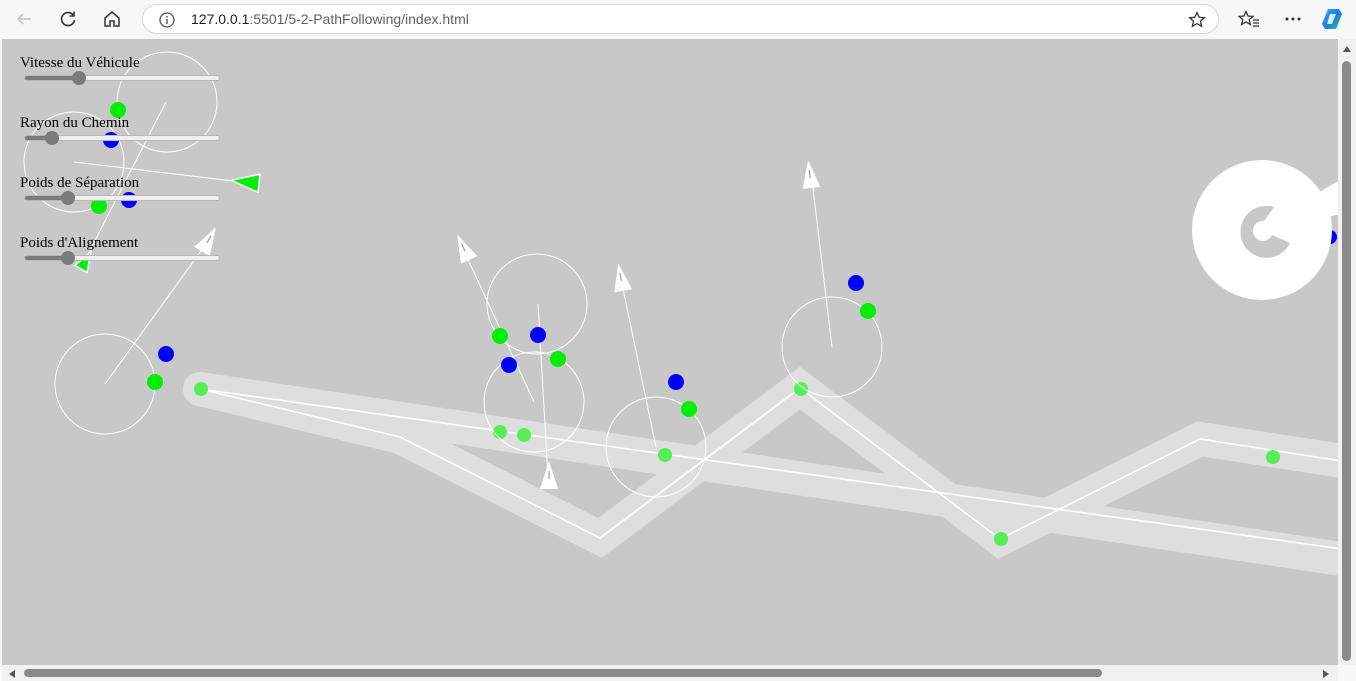  I want to click on horizontal-scrollbar, so click(670, 673).